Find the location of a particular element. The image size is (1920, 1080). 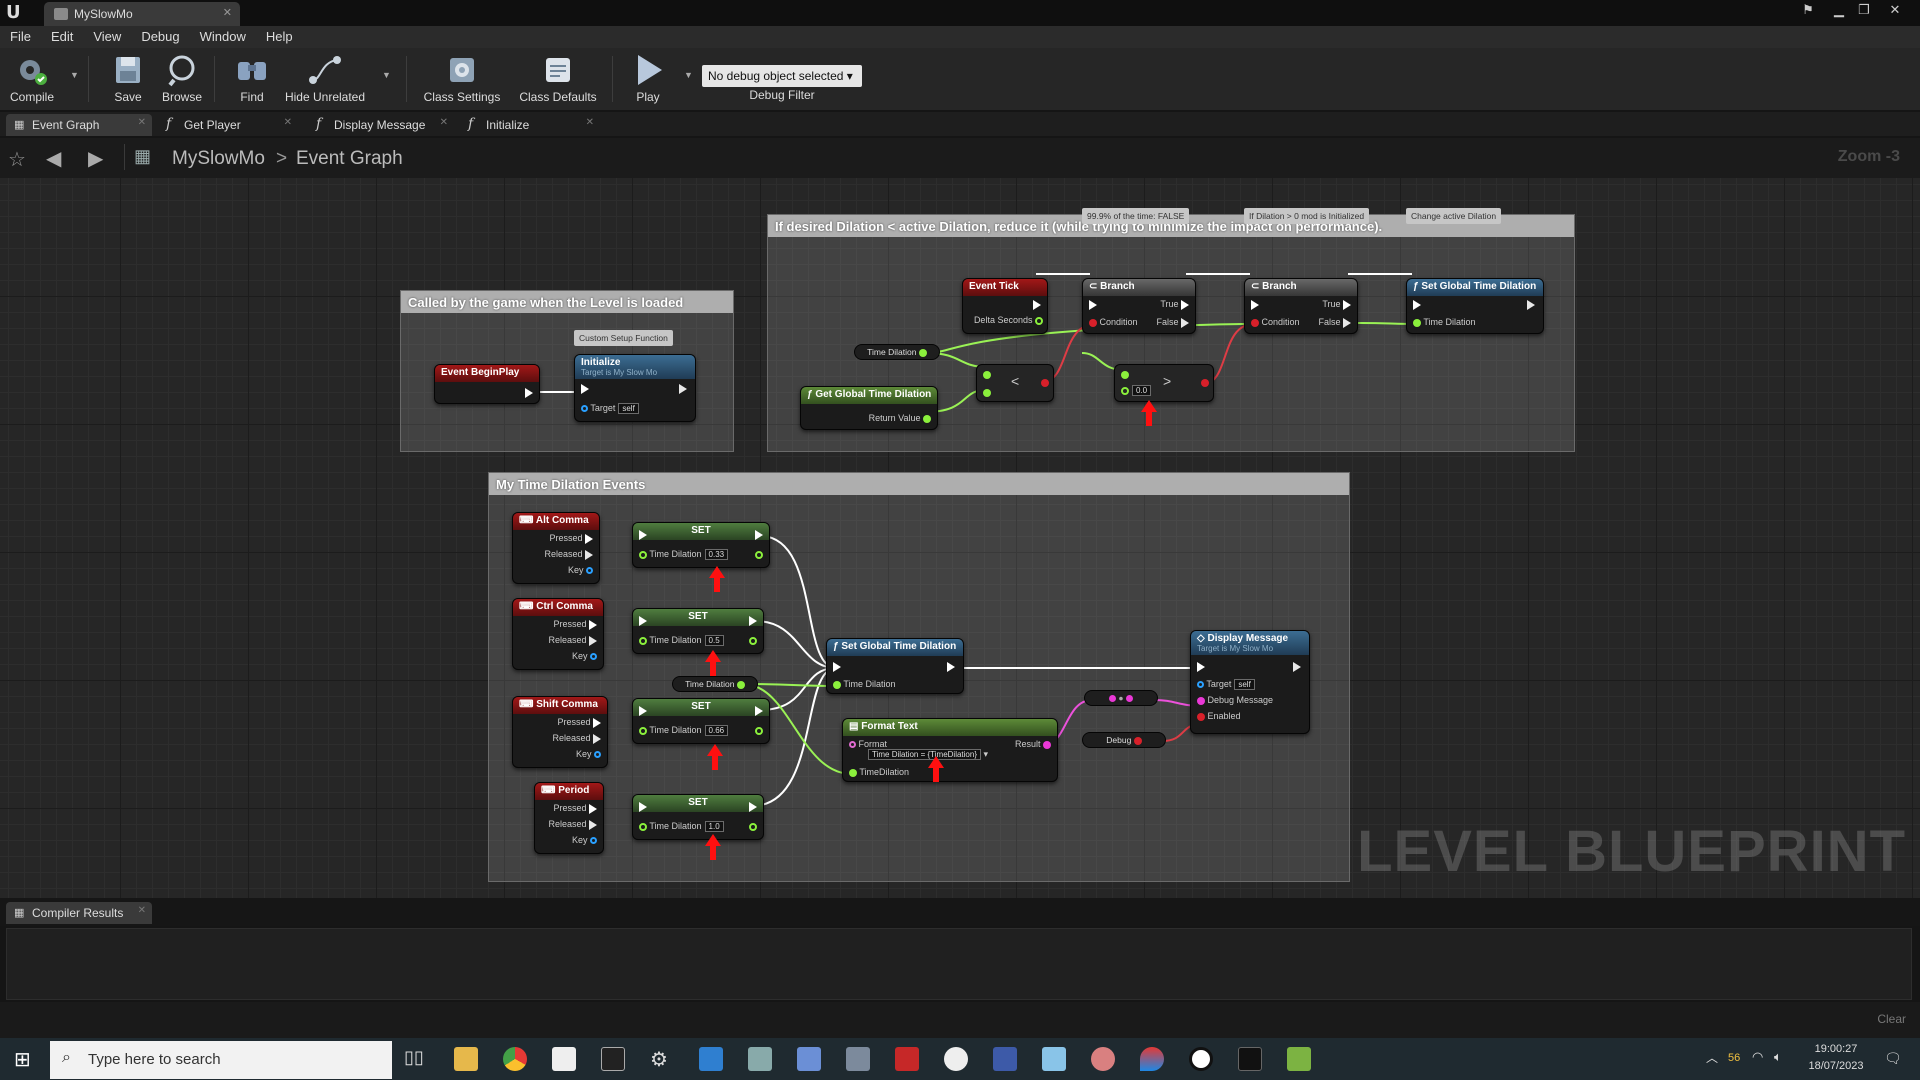

tab-initialize: f Initialize ✕ is located at coordinates (530, 125).